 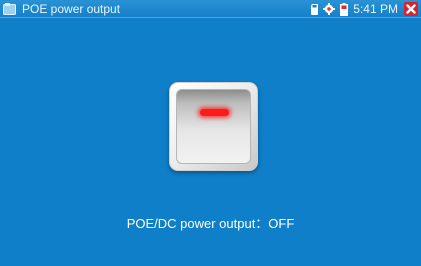 I want to click on switch-face, so click(x=213, y=126).